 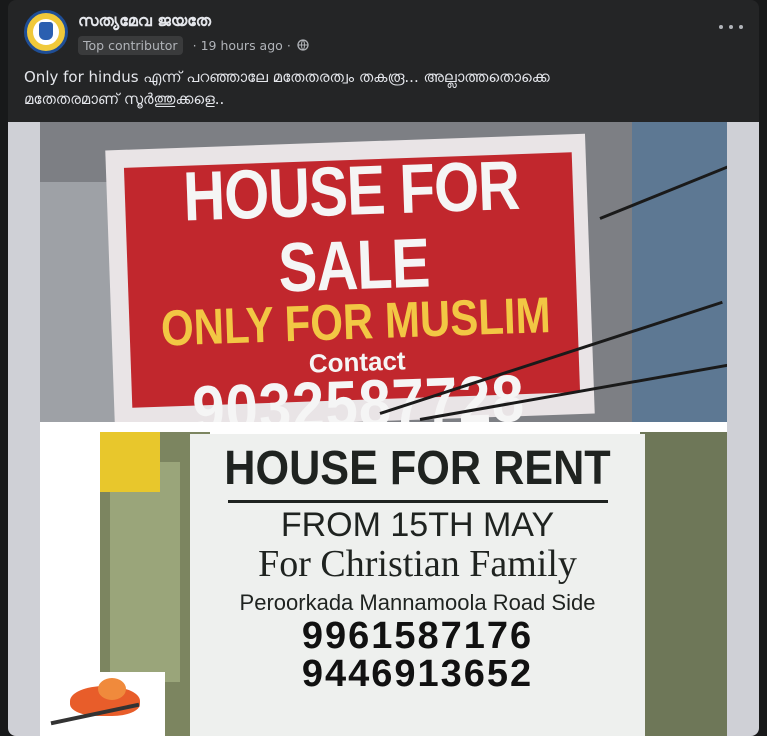 What do you see at coordinates (124, 99) in the screenshot?
I see `caption-line-2: മതേതരമാണ് സൂർത്തുക്കളെ..` at bounding box center [124, 99].